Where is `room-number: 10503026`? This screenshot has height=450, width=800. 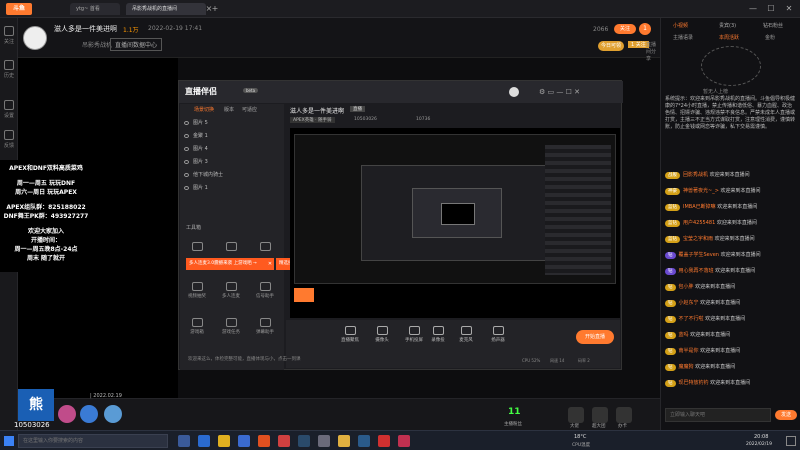 room-number: 10503026 is located at coordinates (32, 425).